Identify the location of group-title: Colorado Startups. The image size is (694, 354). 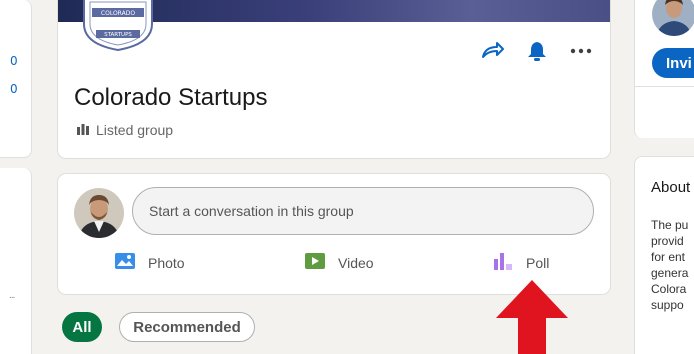
(171, 97).